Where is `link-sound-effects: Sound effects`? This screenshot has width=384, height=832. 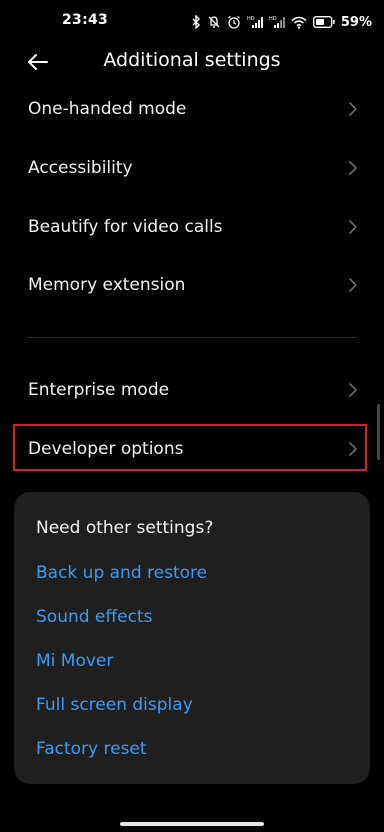 link-sound-effects: Sound effects is located at coordinates (94, 617).